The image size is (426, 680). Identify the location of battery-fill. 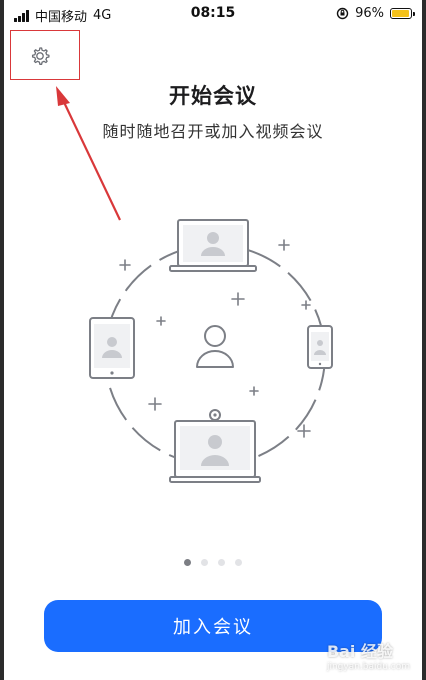
(401, 13).